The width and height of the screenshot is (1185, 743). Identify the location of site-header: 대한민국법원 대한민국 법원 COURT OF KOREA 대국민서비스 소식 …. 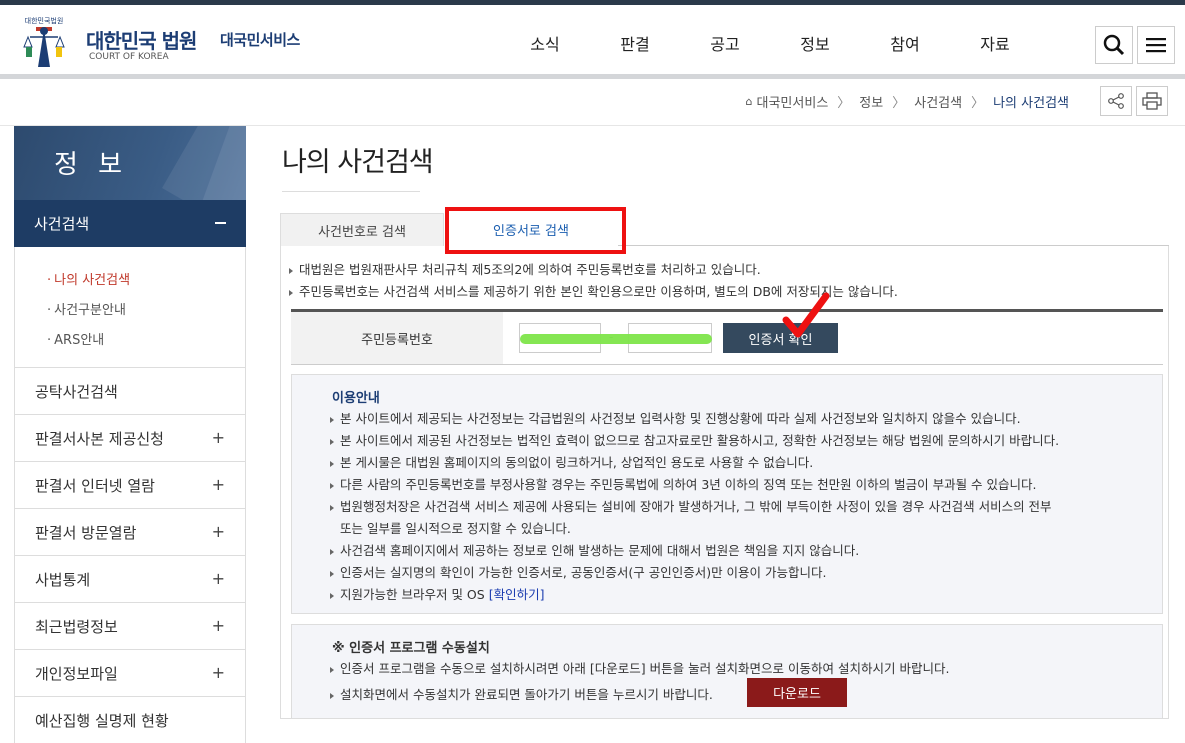
(592, 40).